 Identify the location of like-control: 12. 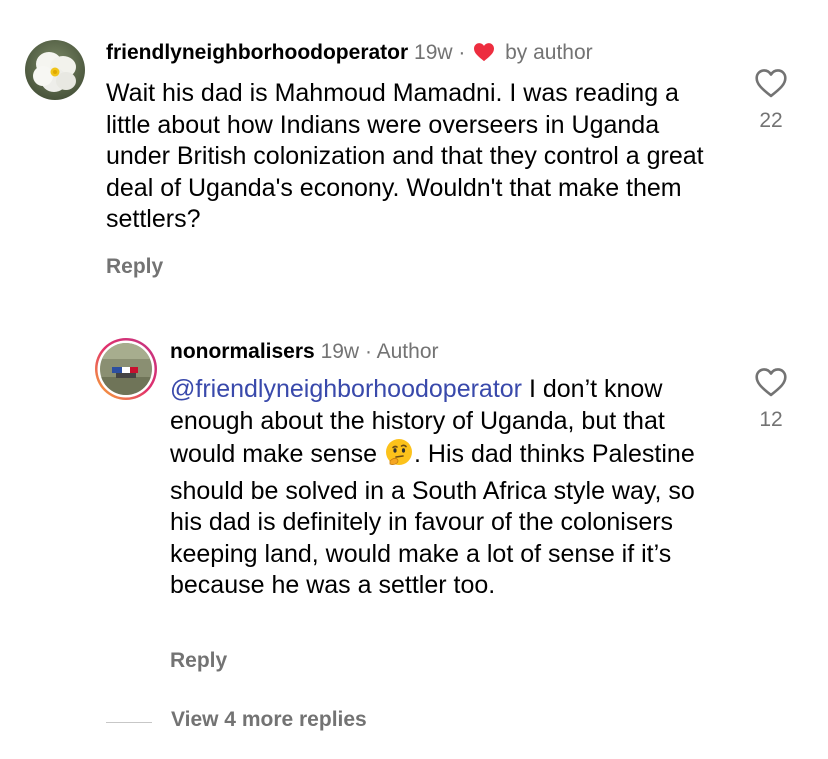
(771, 399).